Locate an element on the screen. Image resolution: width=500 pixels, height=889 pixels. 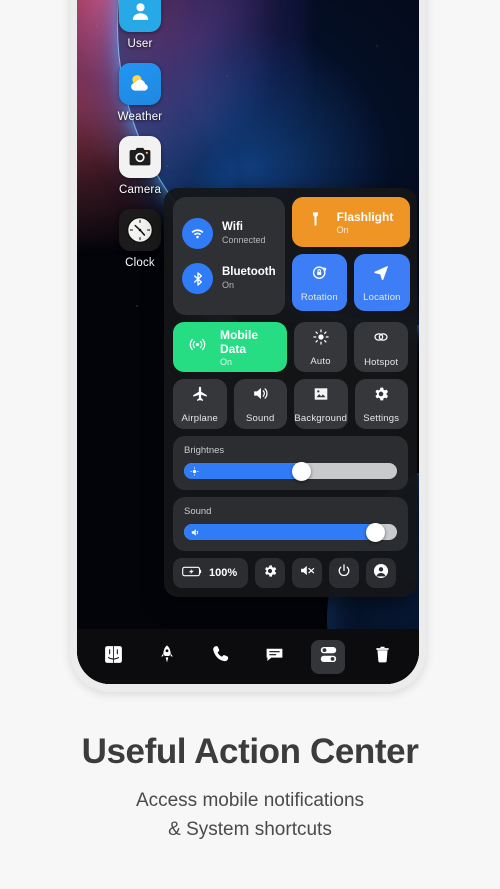
right-column-1: Flashlight On Rotation Location is located at coordinates (350, 256).